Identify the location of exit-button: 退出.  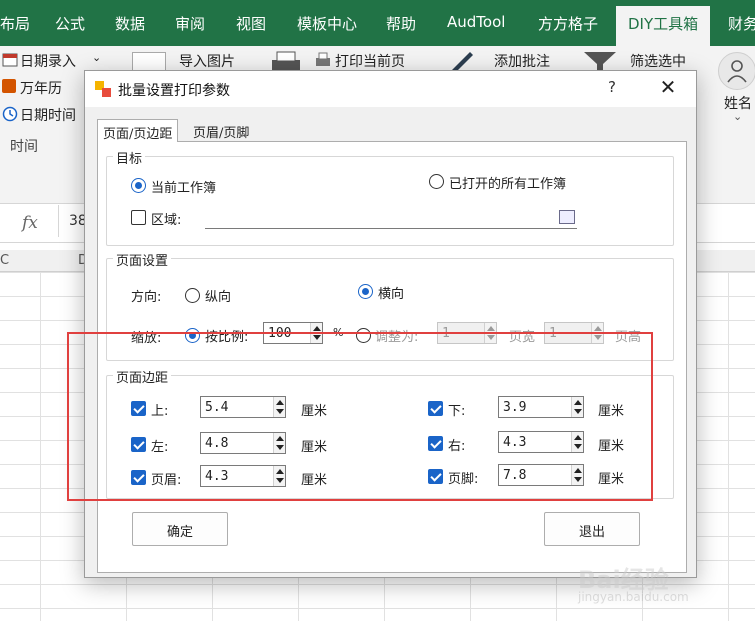
(592, 529).